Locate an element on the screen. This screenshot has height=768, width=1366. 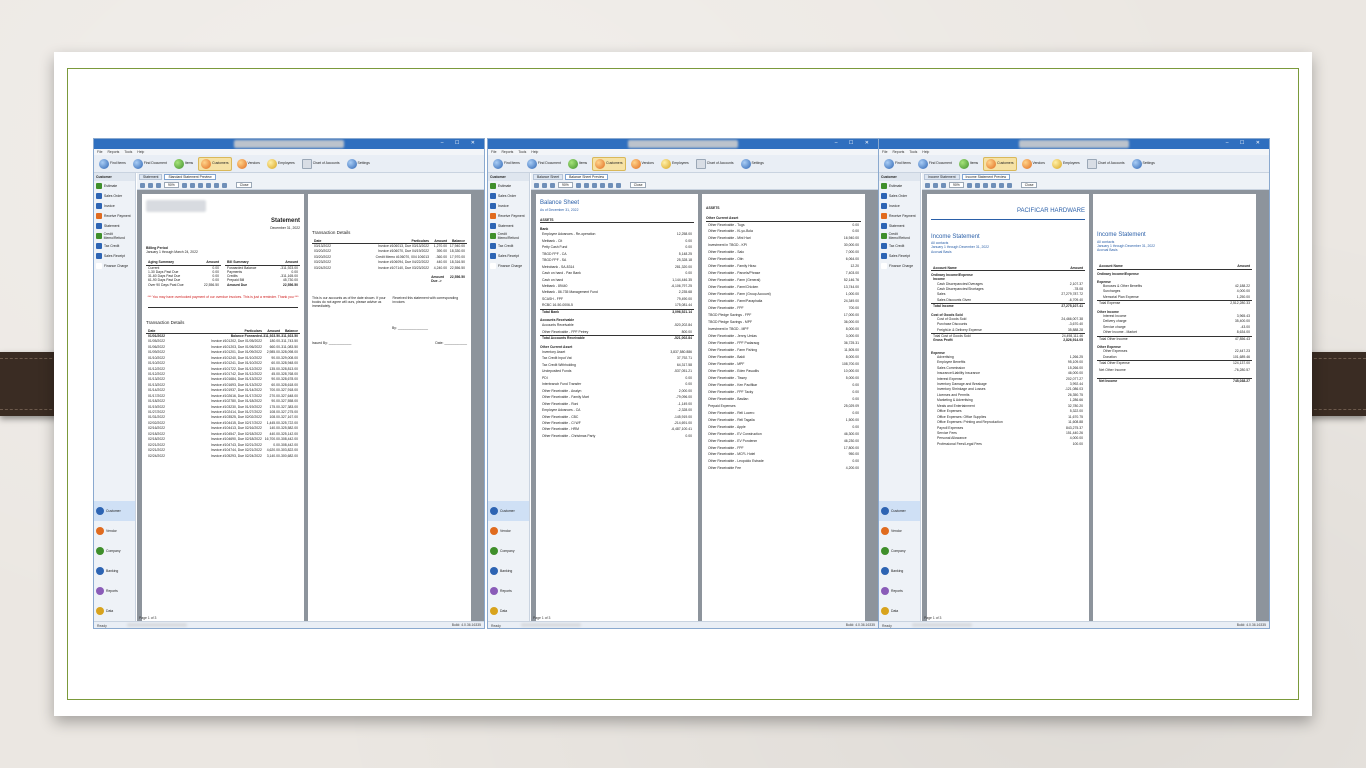
find-items-button: Find Items is located at coordinates (112, 164).